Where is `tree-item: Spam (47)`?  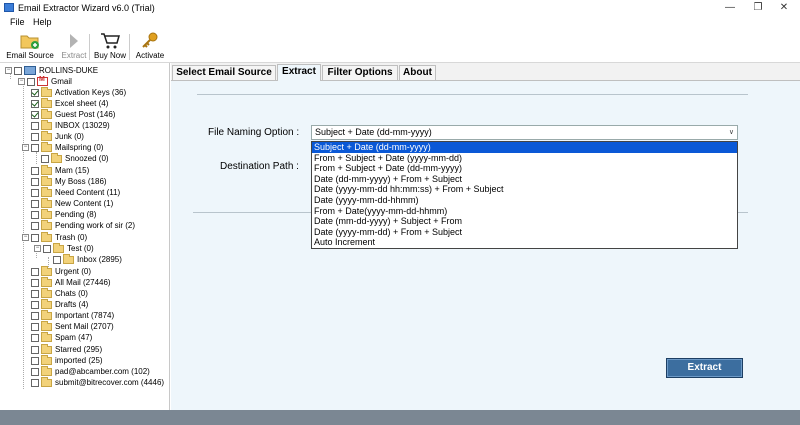
tree-item: Spam (47) is located at coordinates (61, 337).